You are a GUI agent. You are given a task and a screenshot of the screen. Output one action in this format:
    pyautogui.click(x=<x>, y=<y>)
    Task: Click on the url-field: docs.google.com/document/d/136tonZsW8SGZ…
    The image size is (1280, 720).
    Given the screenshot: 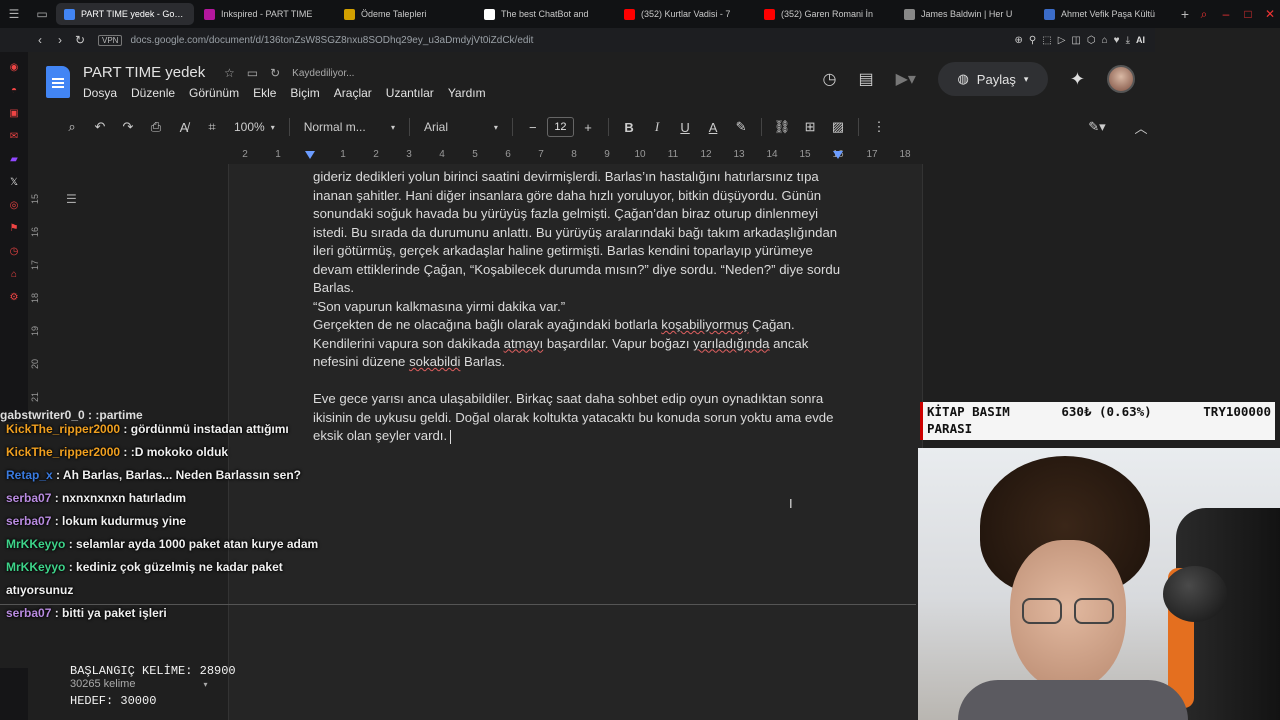 What is the action you would take?
    pyautogui.click(x=331, y=40)
    